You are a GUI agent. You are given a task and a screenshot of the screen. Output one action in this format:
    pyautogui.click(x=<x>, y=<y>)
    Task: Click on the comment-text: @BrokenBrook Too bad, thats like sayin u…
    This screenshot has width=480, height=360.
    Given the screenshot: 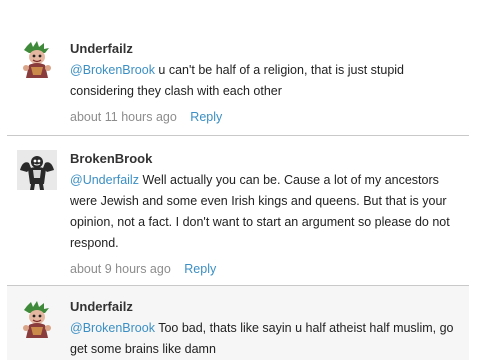 What is the action you would take?
    pyautogui.click(x=267, y=339)
    